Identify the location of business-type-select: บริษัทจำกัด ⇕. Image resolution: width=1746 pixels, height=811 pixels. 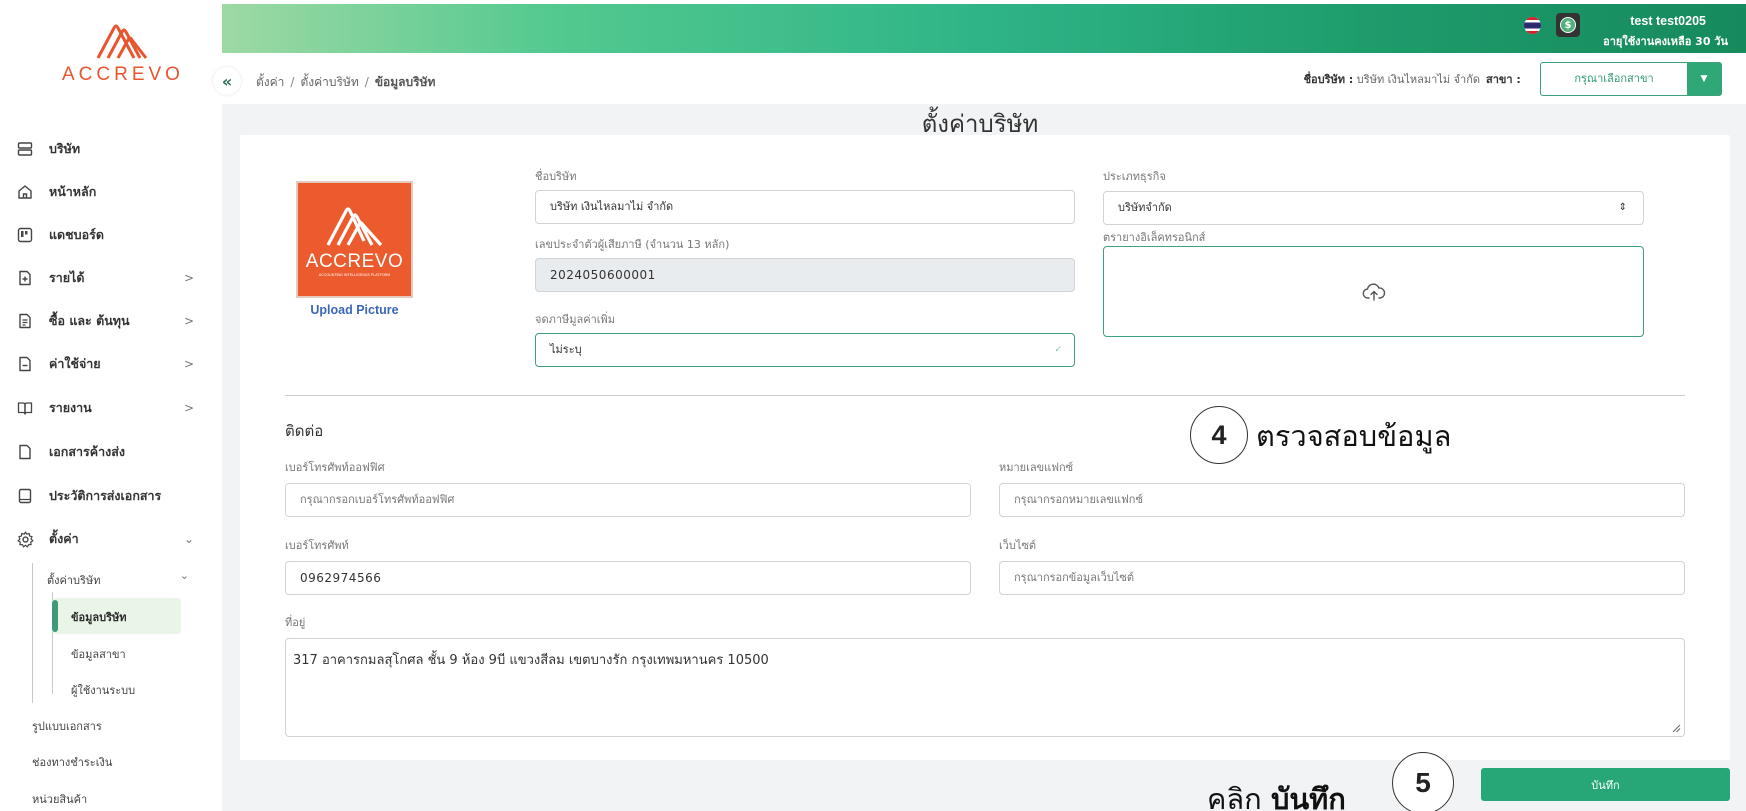
(1373, 208).